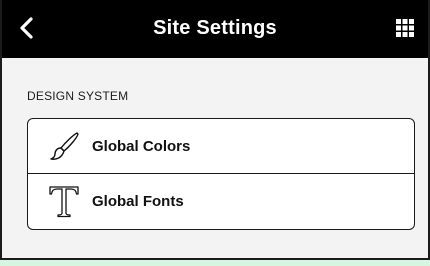  Describe the element at coordinates (141, 146) in the screenshot. I see `list-item-label: Global Colors` at that location.